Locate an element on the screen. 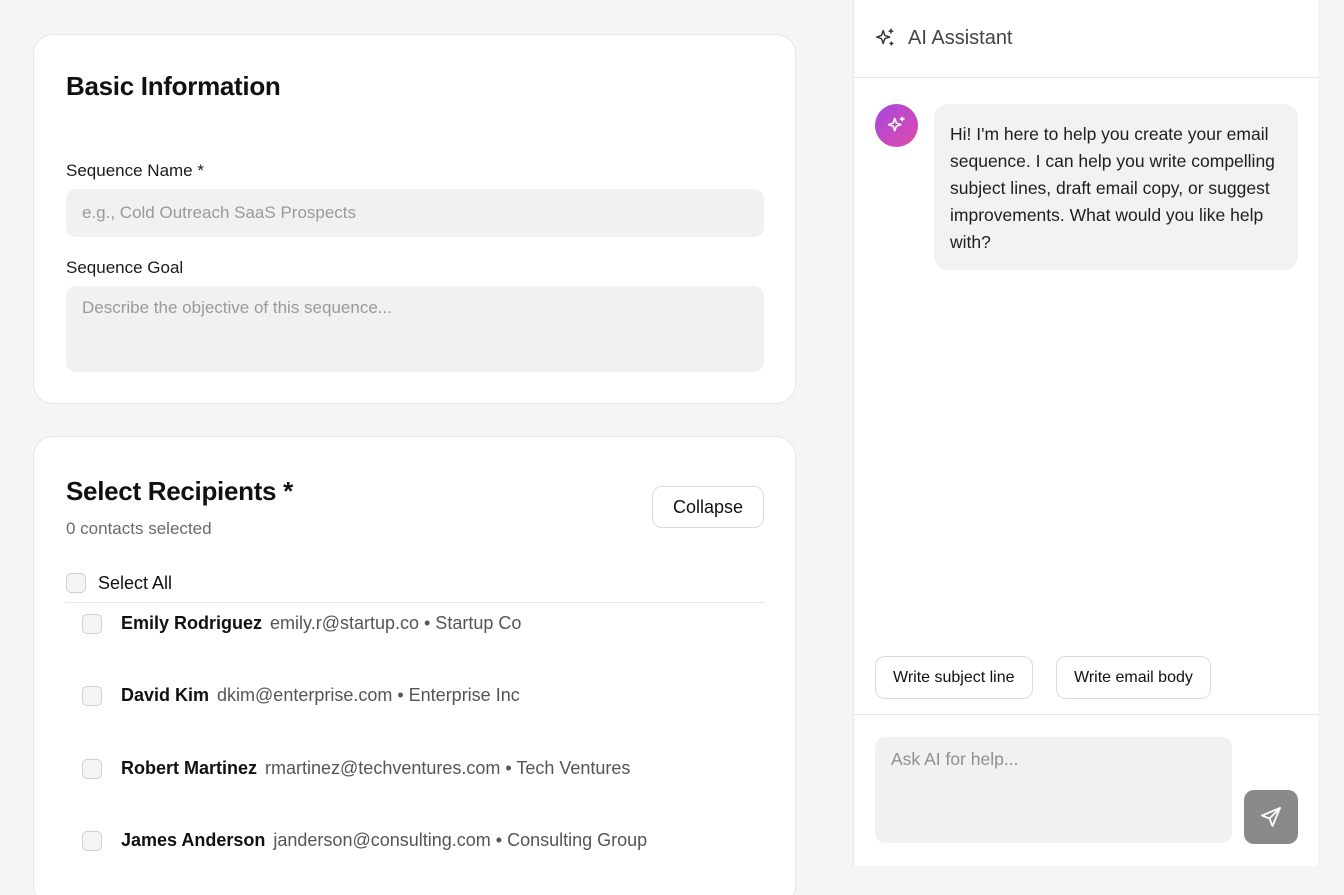 The height and width of the screenshot is (895, 1344). selected-count: 0 contacts selected is located at coordinates (139, 528).